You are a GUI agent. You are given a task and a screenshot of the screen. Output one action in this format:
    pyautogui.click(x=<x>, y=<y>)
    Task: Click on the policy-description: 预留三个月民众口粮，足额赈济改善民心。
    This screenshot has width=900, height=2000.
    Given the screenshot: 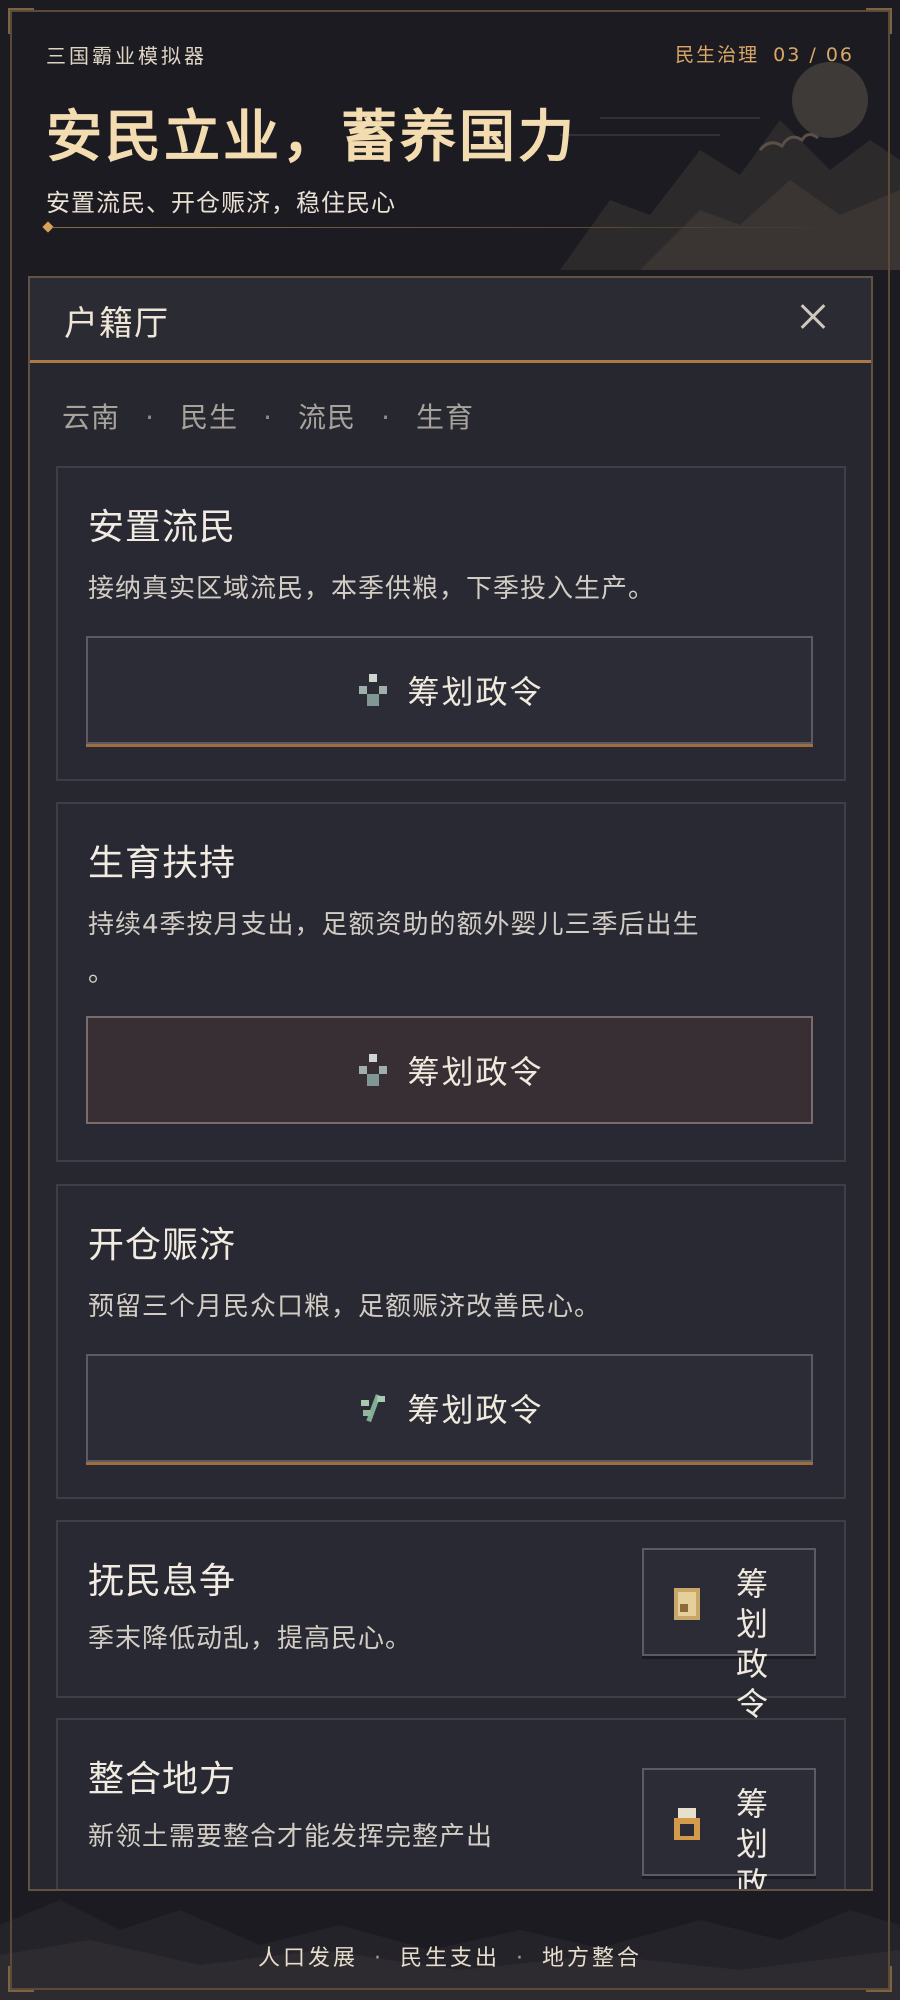 What is the action you would take?
    pyautogui.click(x=345, y=1307)
    